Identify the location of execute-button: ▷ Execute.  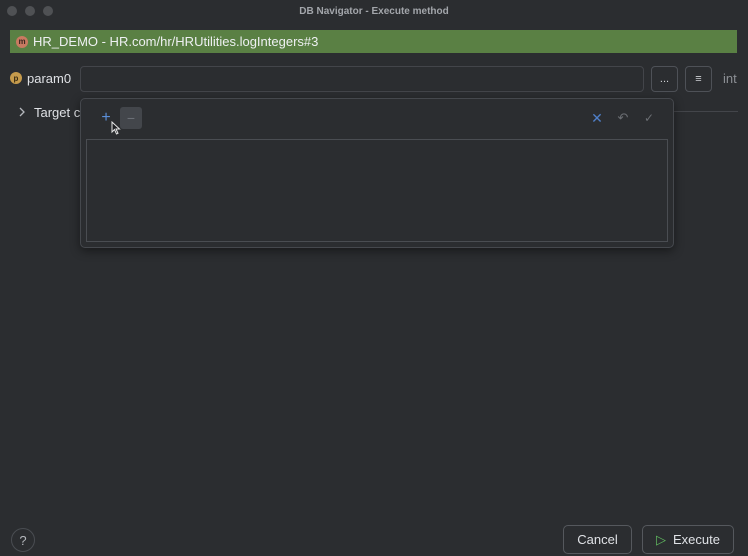
(688, 539).